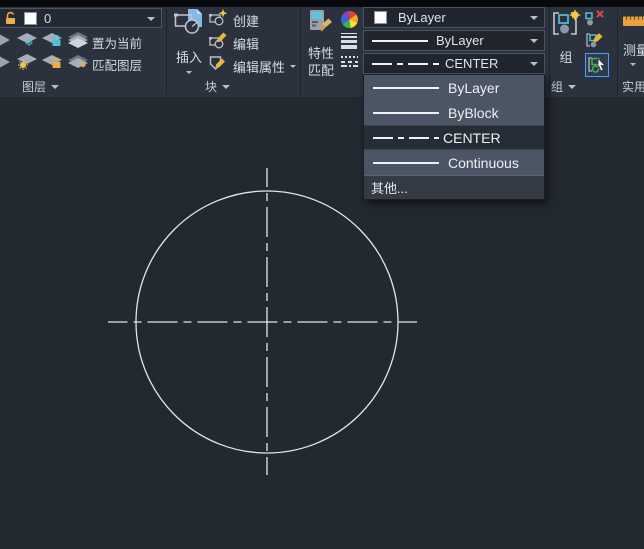 The image size is (644, 549). Describe the element at coordinates (189, 72) in the screenshot. I see `insert-chevron-down-icon` at that location.